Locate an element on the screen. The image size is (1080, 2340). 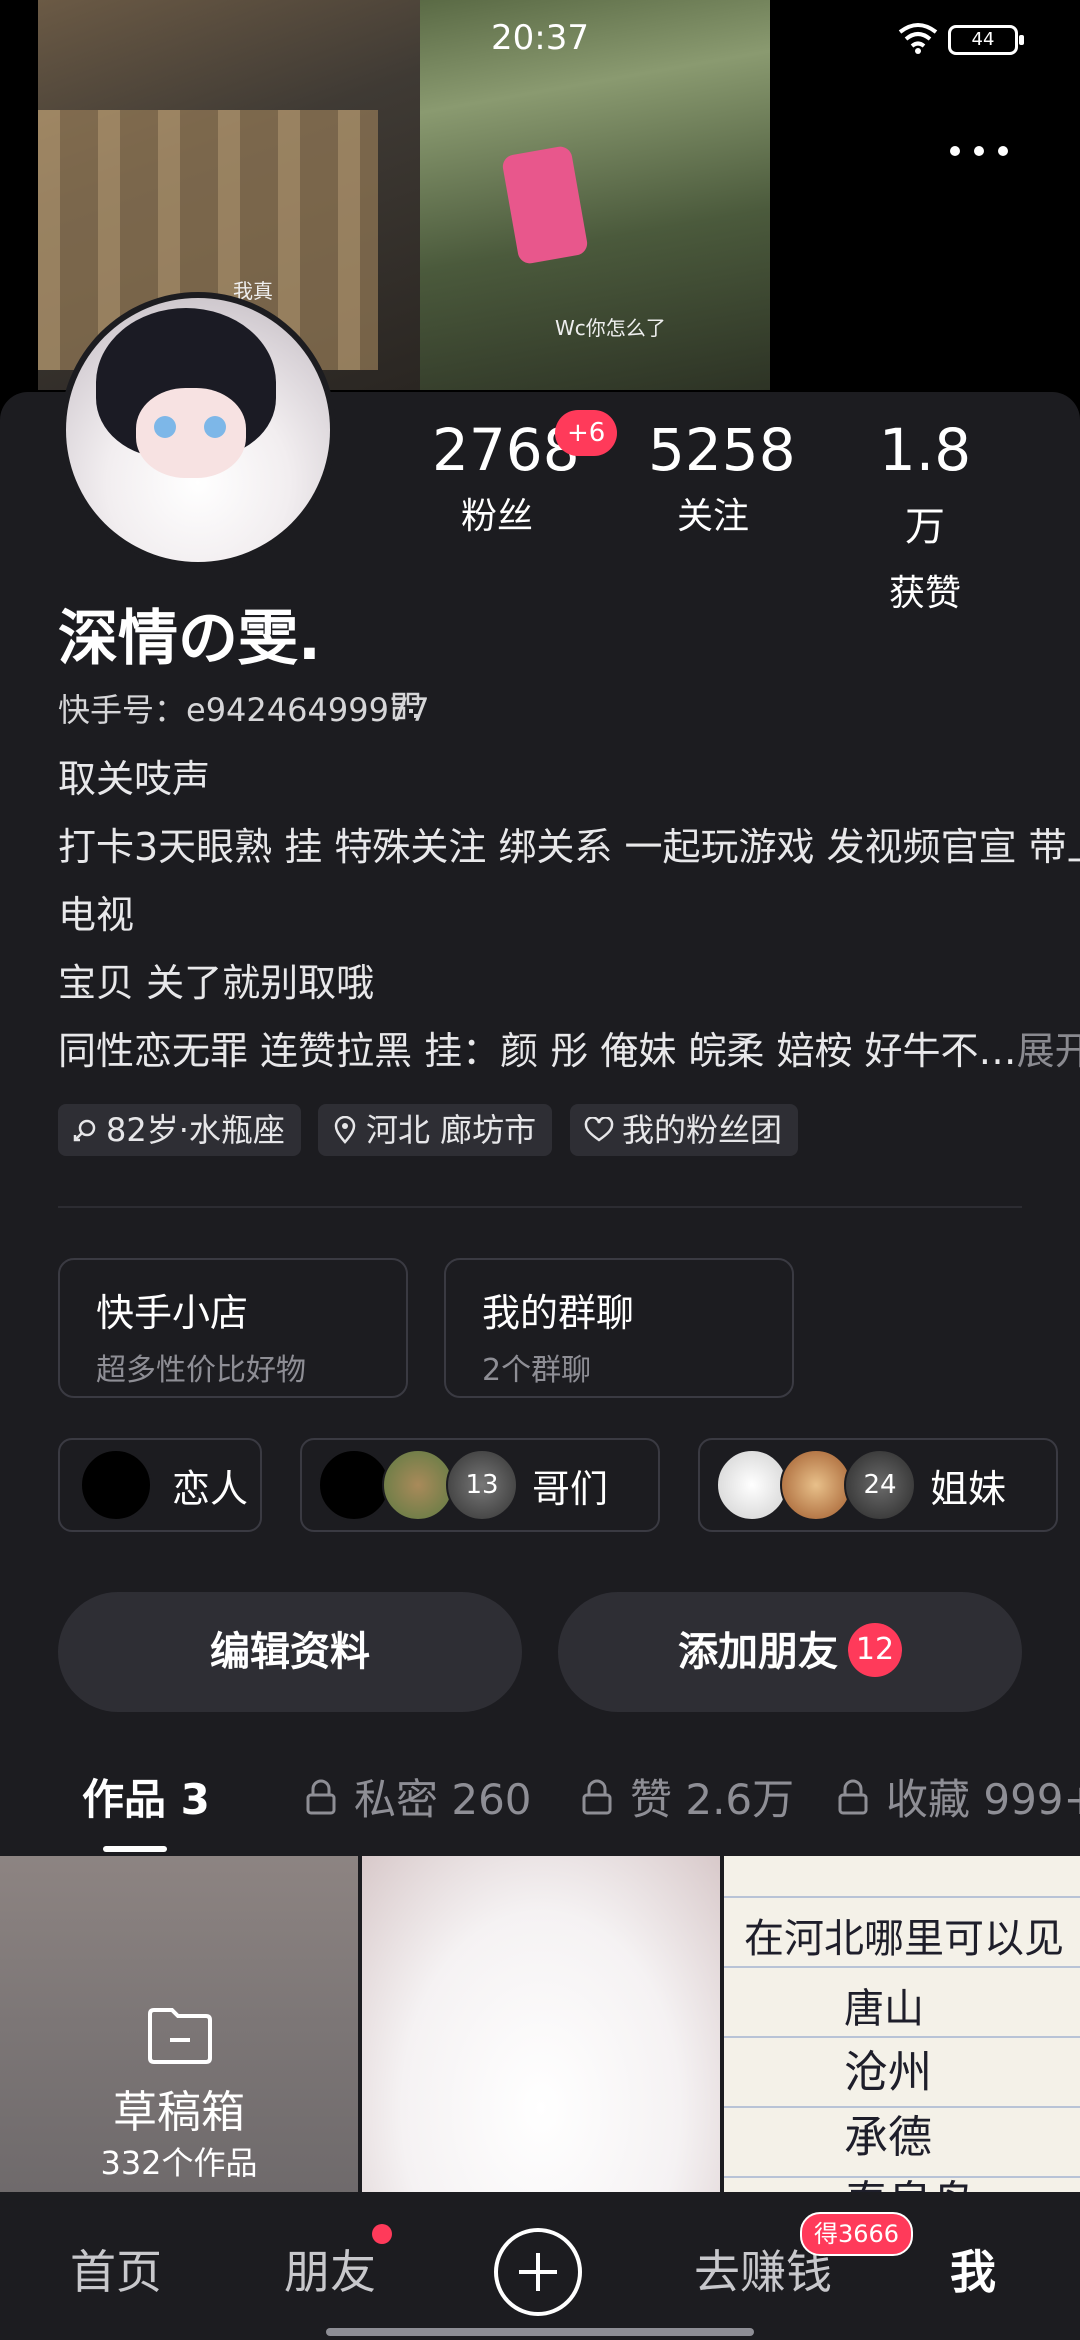
likes-count: 1.8 万 is located at coordinates (925, 488).